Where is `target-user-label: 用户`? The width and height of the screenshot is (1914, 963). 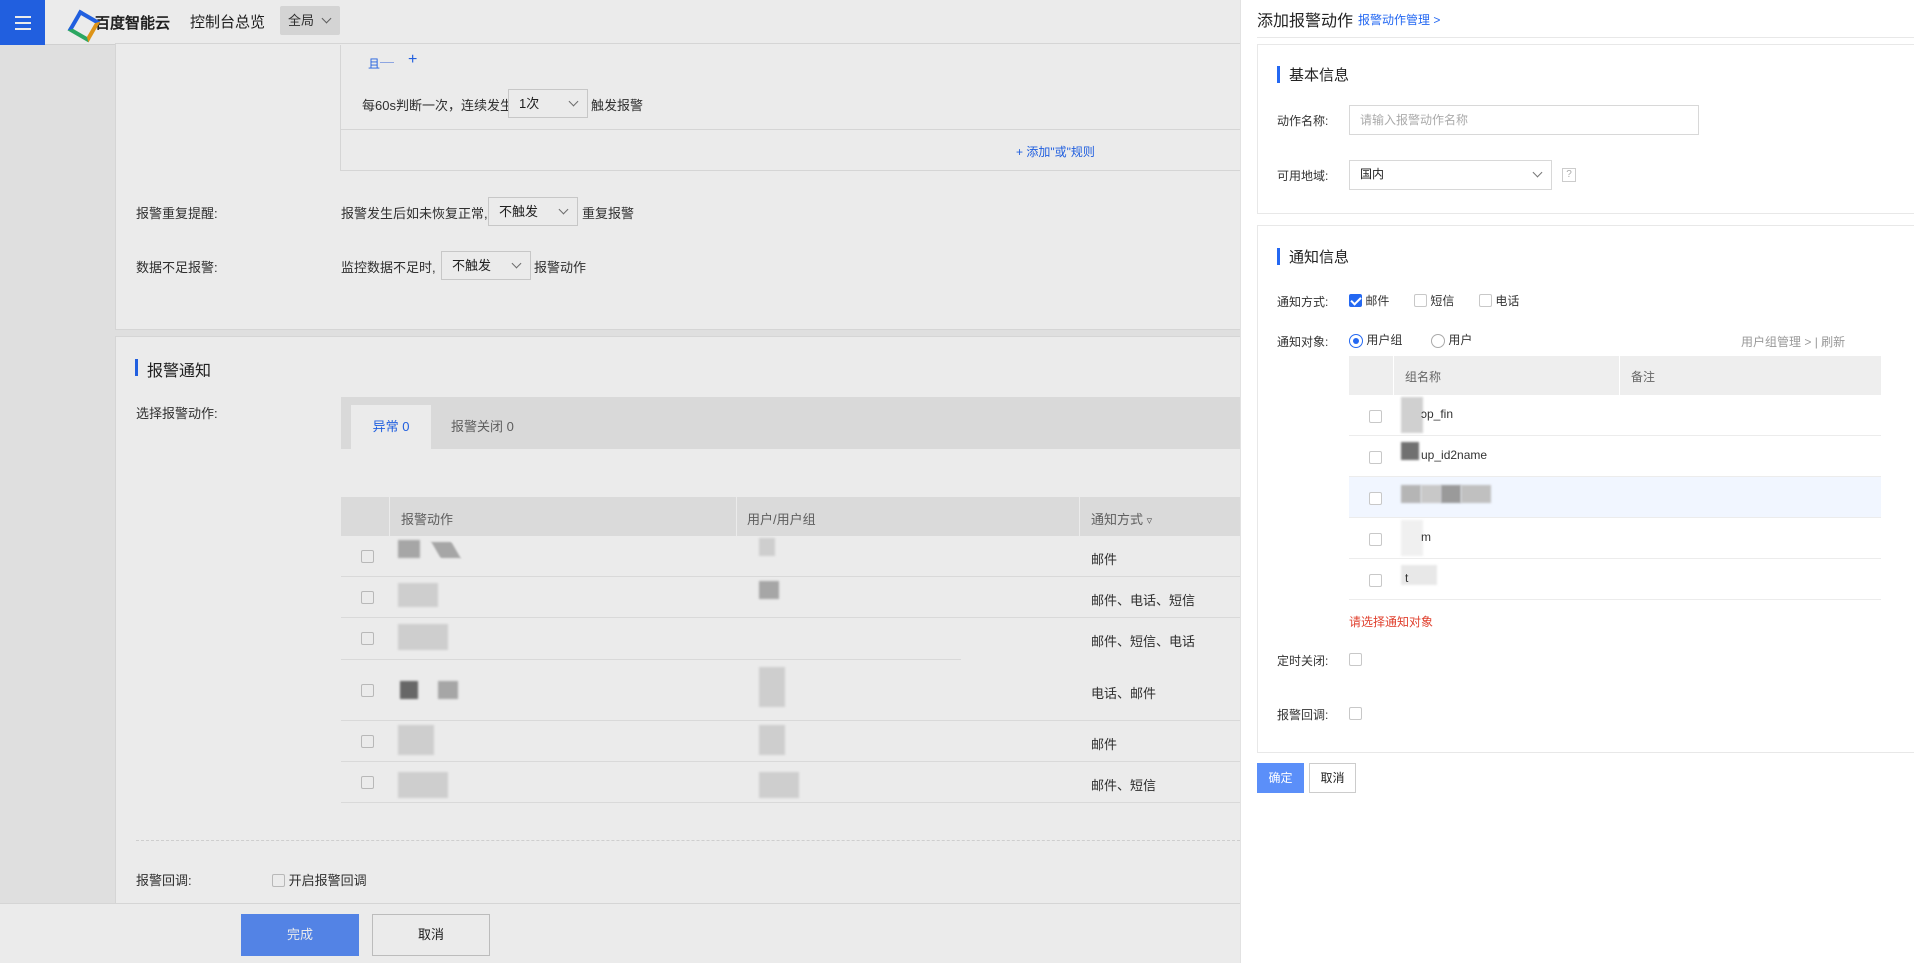
target-user-label: 用户 is located at coordinates (1460, 340).